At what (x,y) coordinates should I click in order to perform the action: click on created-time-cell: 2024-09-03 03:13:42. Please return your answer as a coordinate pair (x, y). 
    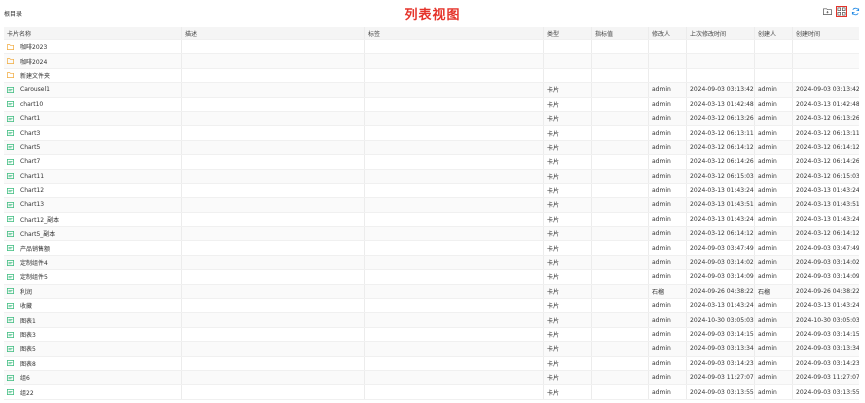
    Looking at the image, I should click on (827, 90).